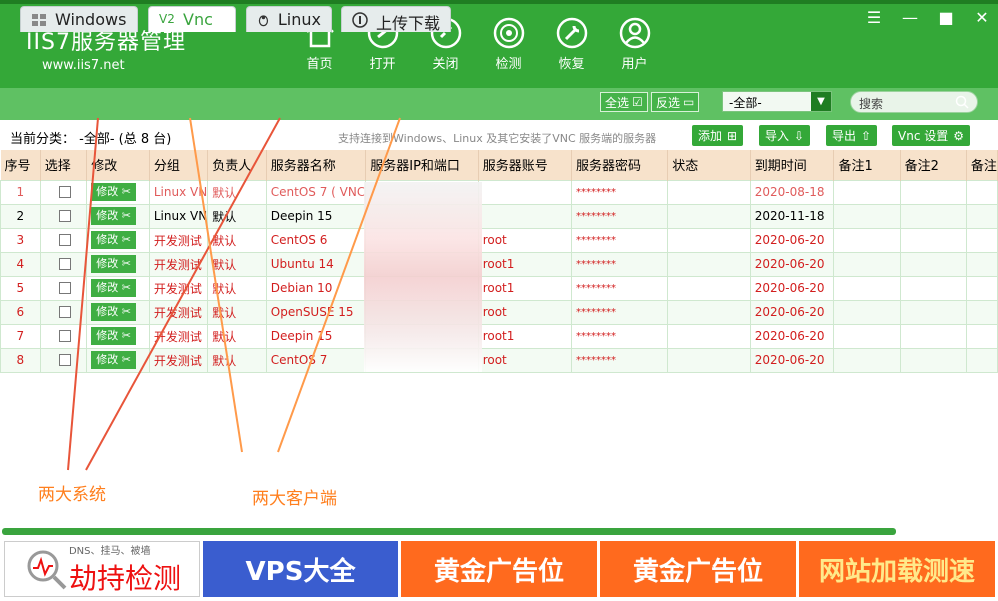 The image size is (998, 601). Describe the element at coordinates (83, 294) in the screenshot. I see `arrow-to-windows-tab` at that location.